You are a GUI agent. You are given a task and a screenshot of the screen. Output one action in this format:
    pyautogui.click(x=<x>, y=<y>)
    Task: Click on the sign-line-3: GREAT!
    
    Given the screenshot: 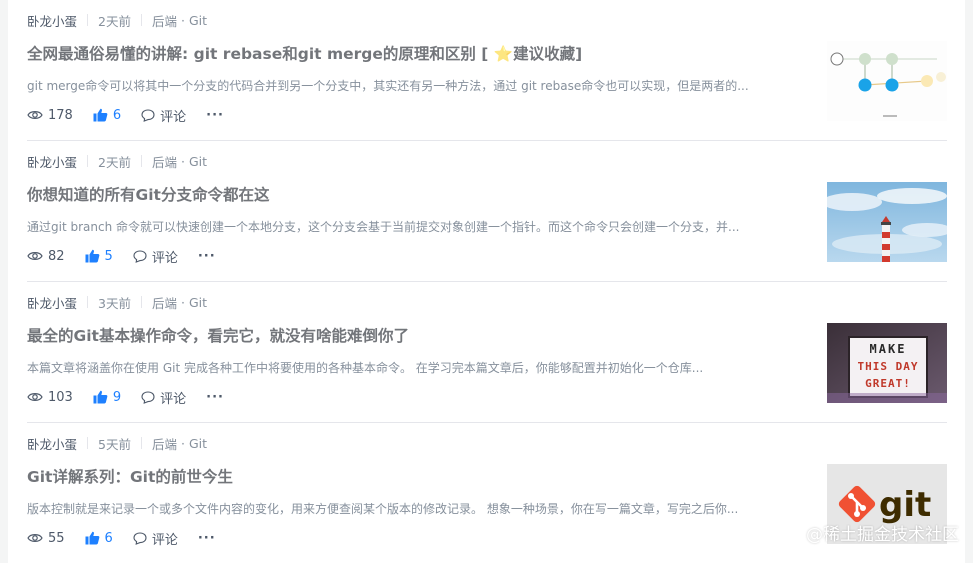 What is the action you would take?
    pyautogui.click(x=888, y=383)
    